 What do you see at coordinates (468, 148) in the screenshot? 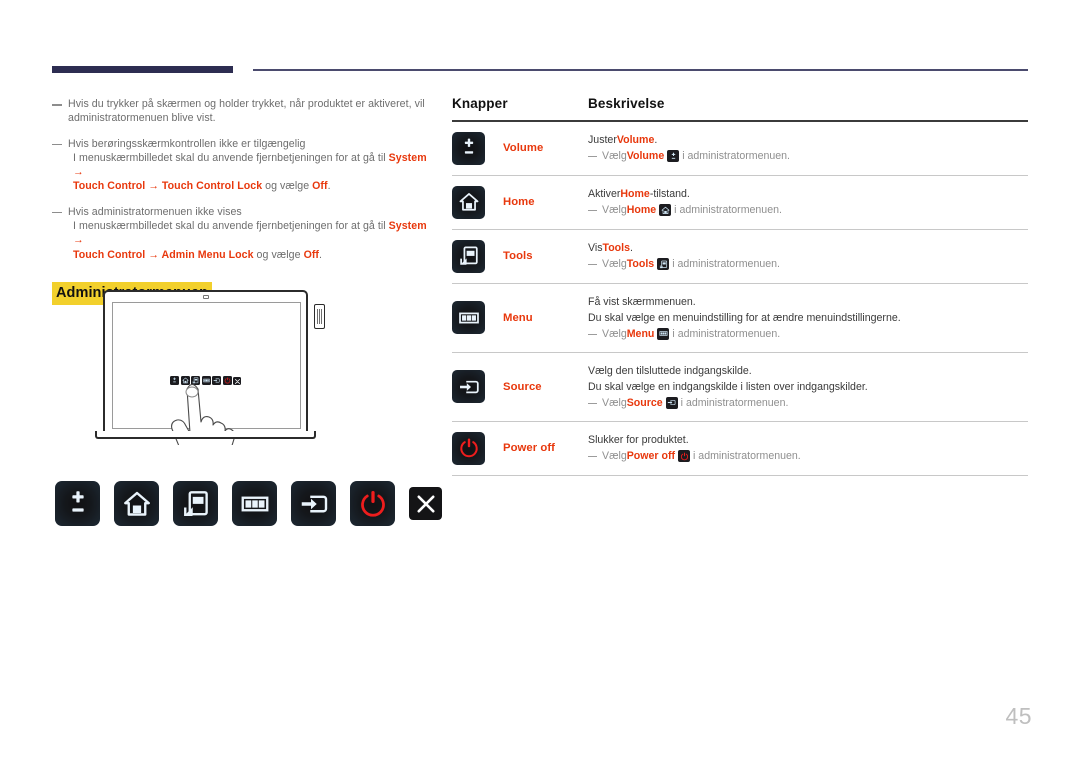
I see `volume-key` at bounding box center [468, 148].